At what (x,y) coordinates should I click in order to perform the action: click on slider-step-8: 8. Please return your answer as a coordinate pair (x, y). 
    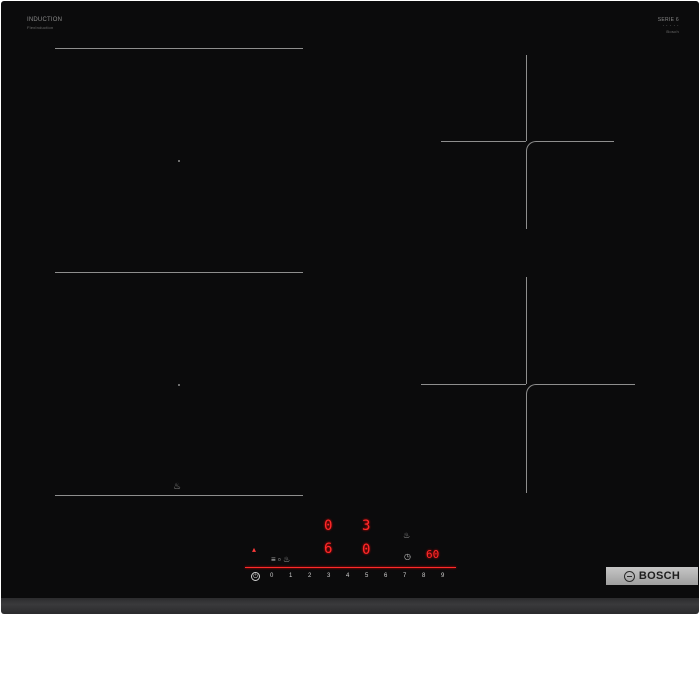
    Looking at the image, I should click on (431, 576).